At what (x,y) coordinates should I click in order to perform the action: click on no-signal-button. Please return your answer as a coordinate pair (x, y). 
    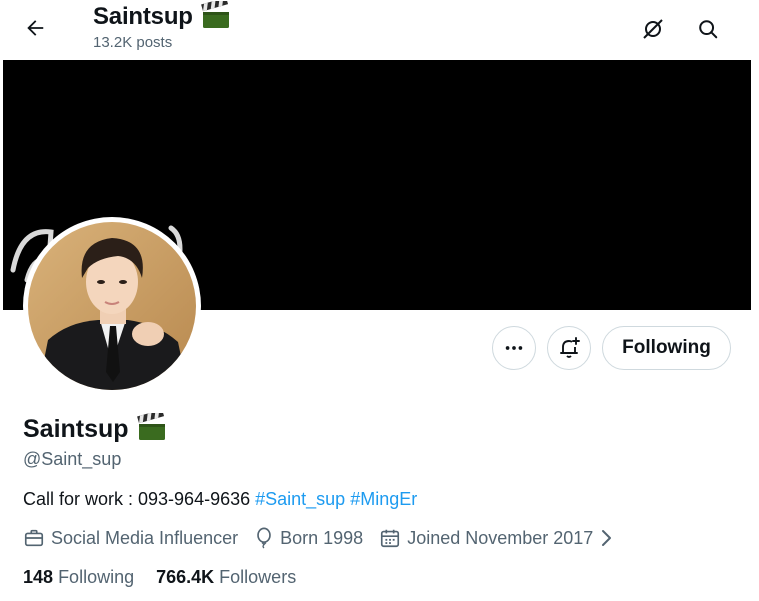
    Looking at the image, I should click on (653, 29).